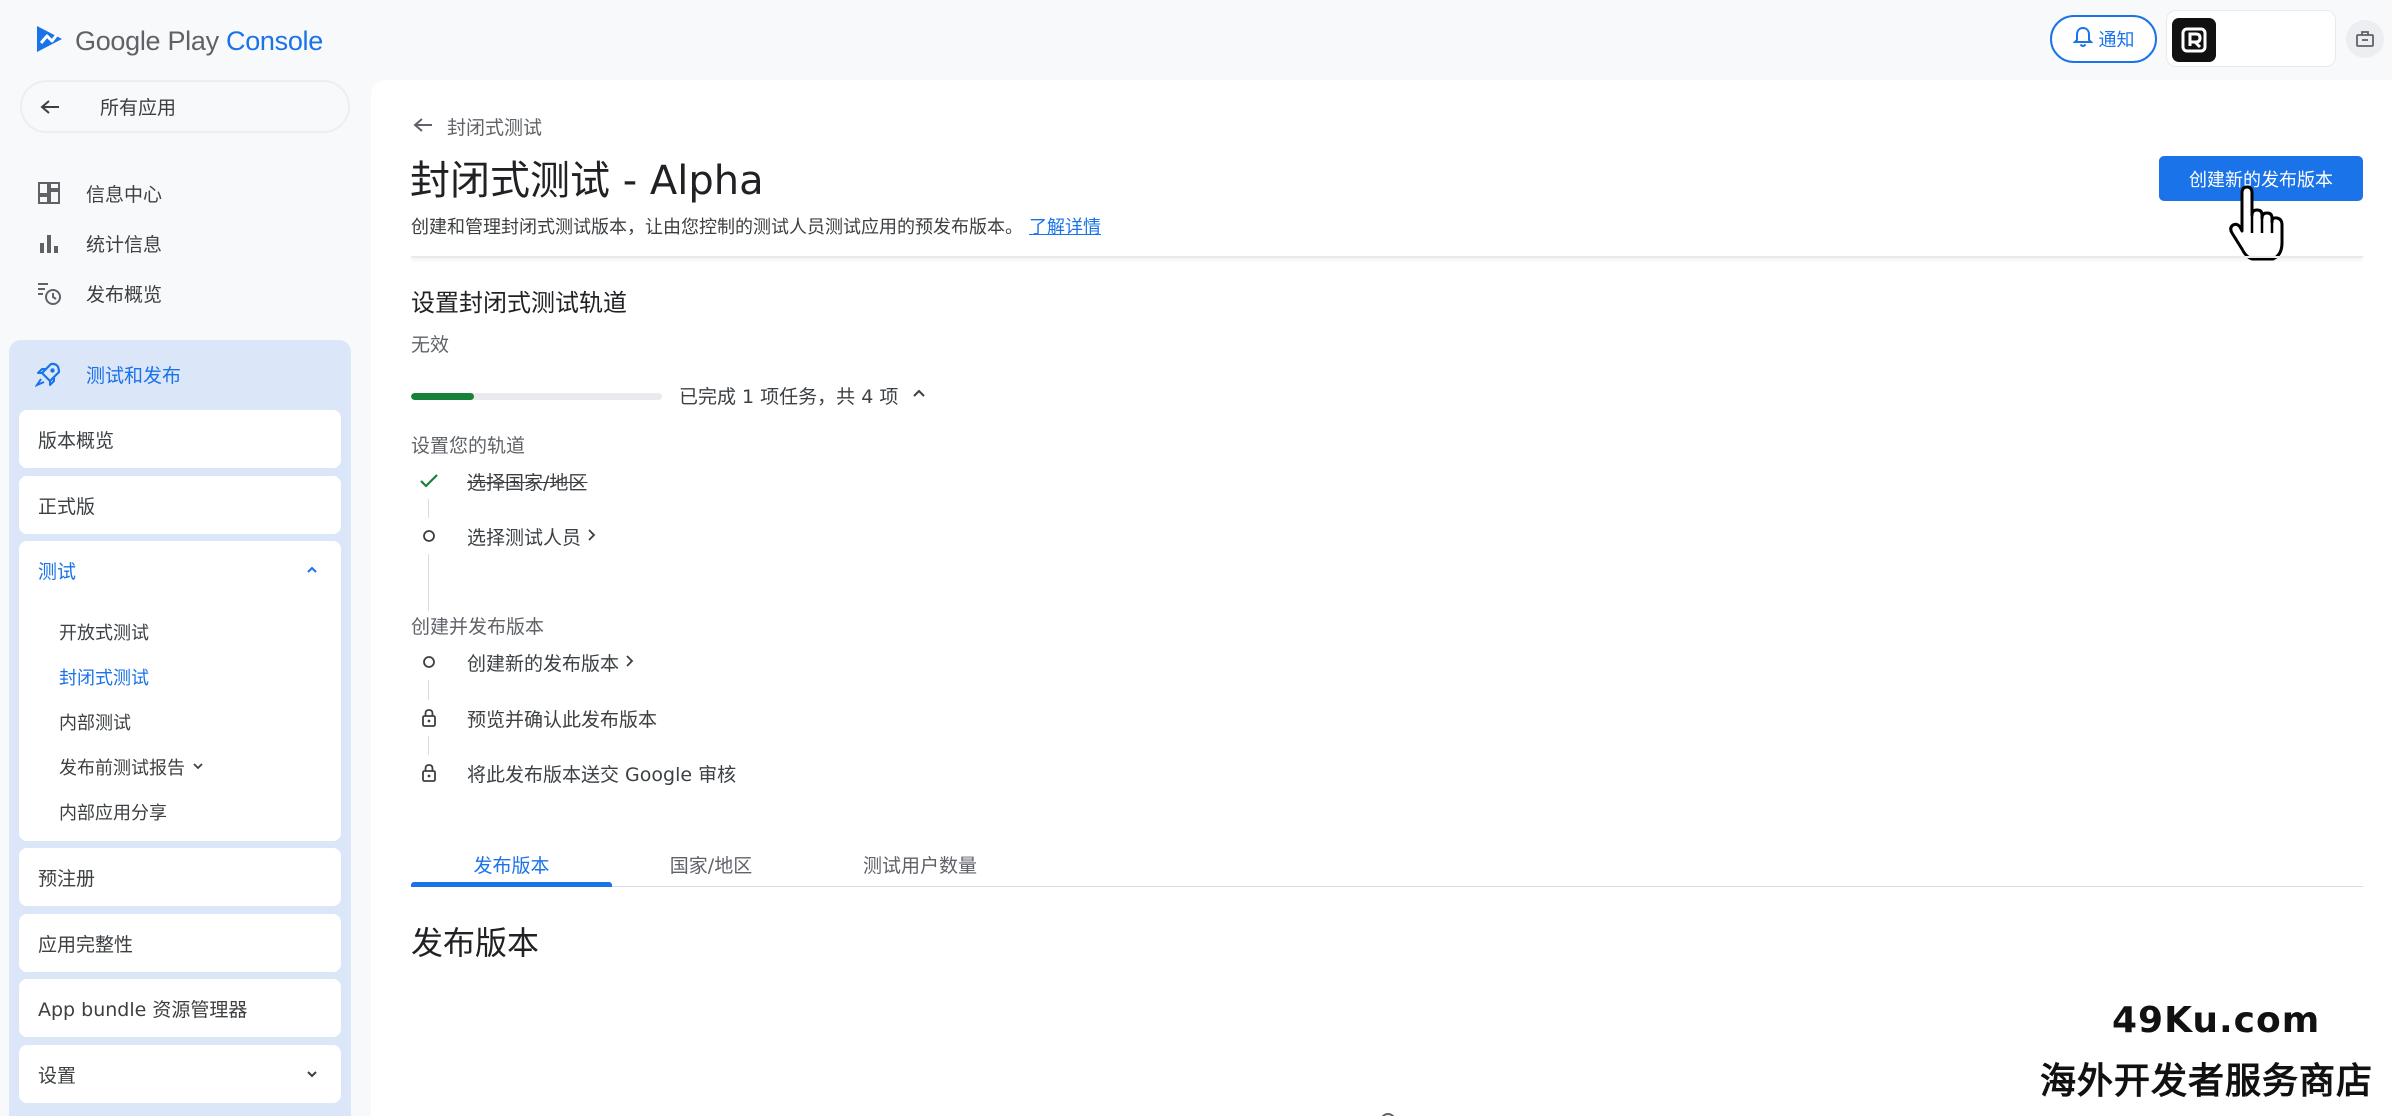 This screenshot has width=2392, height=1116. Describe the element at coordinates (67, 506) in the screenshot. I see `card-label: 正式版` at that location.